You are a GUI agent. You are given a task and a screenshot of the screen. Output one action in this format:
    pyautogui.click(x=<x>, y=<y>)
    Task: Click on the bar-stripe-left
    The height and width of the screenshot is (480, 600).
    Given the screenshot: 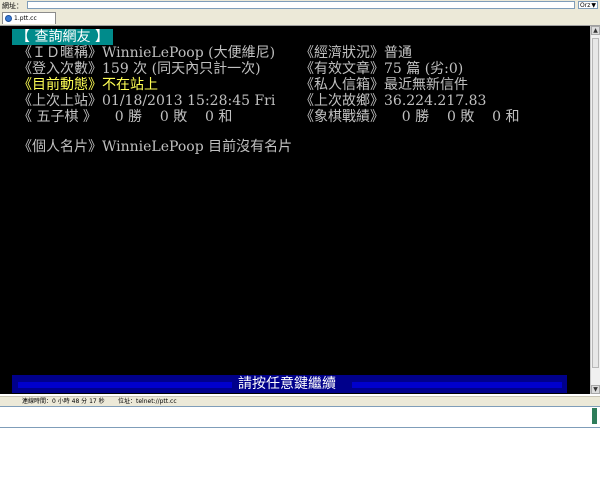 What is the action you would take?
    pyautogui.click(x=125, y=385)
    